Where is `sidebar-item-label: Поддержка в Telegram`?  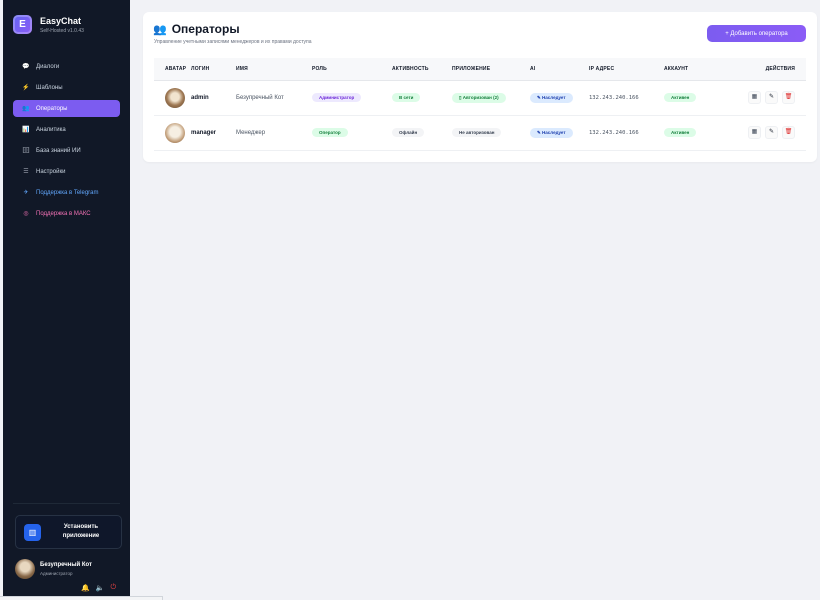 sidebar-item-label: Поддержка в Telegram is located at coordinates (67, 192).